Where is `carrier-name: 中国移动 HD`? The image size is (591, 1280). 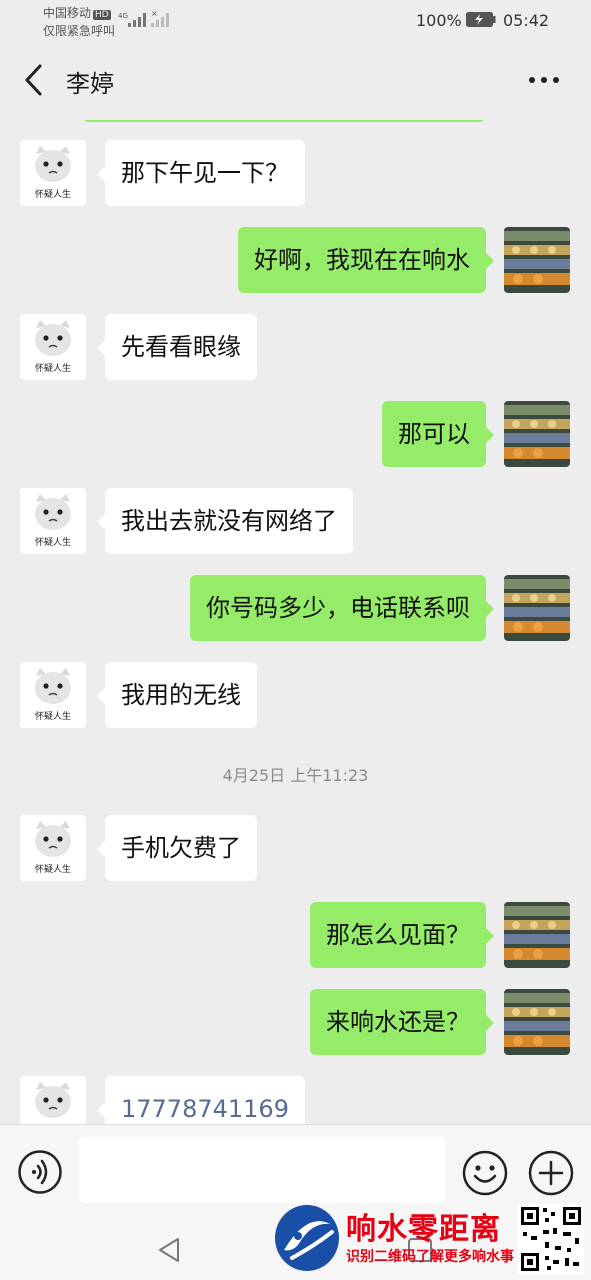 carrier-name: 中国移动 HD is located at coordinates (77, 12).